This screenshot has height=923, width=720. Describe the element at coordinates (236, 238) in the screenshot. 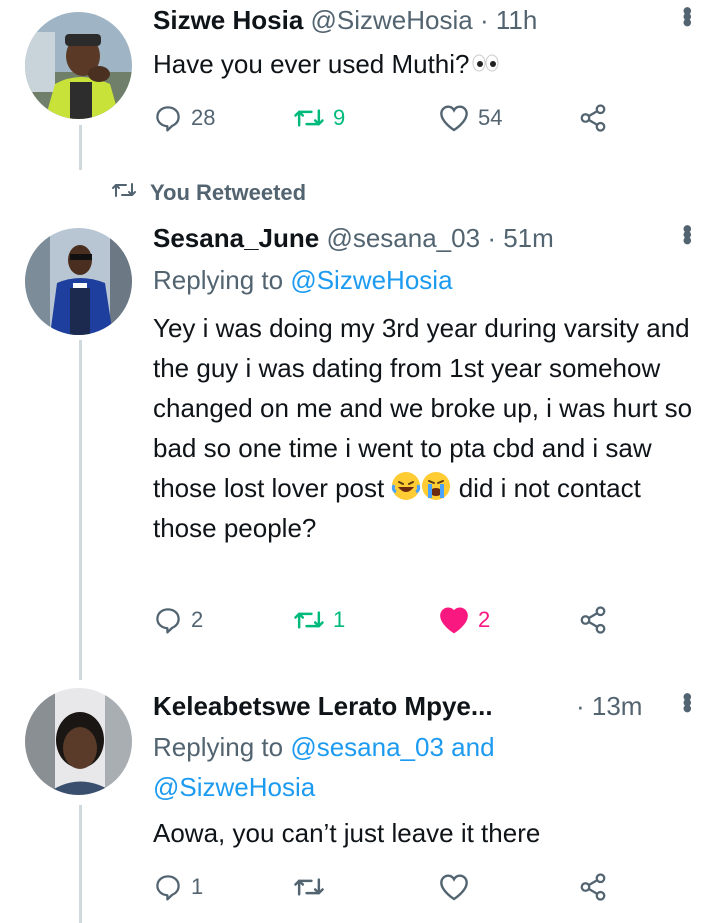

I see `display-name: Sesana_June` at that location.